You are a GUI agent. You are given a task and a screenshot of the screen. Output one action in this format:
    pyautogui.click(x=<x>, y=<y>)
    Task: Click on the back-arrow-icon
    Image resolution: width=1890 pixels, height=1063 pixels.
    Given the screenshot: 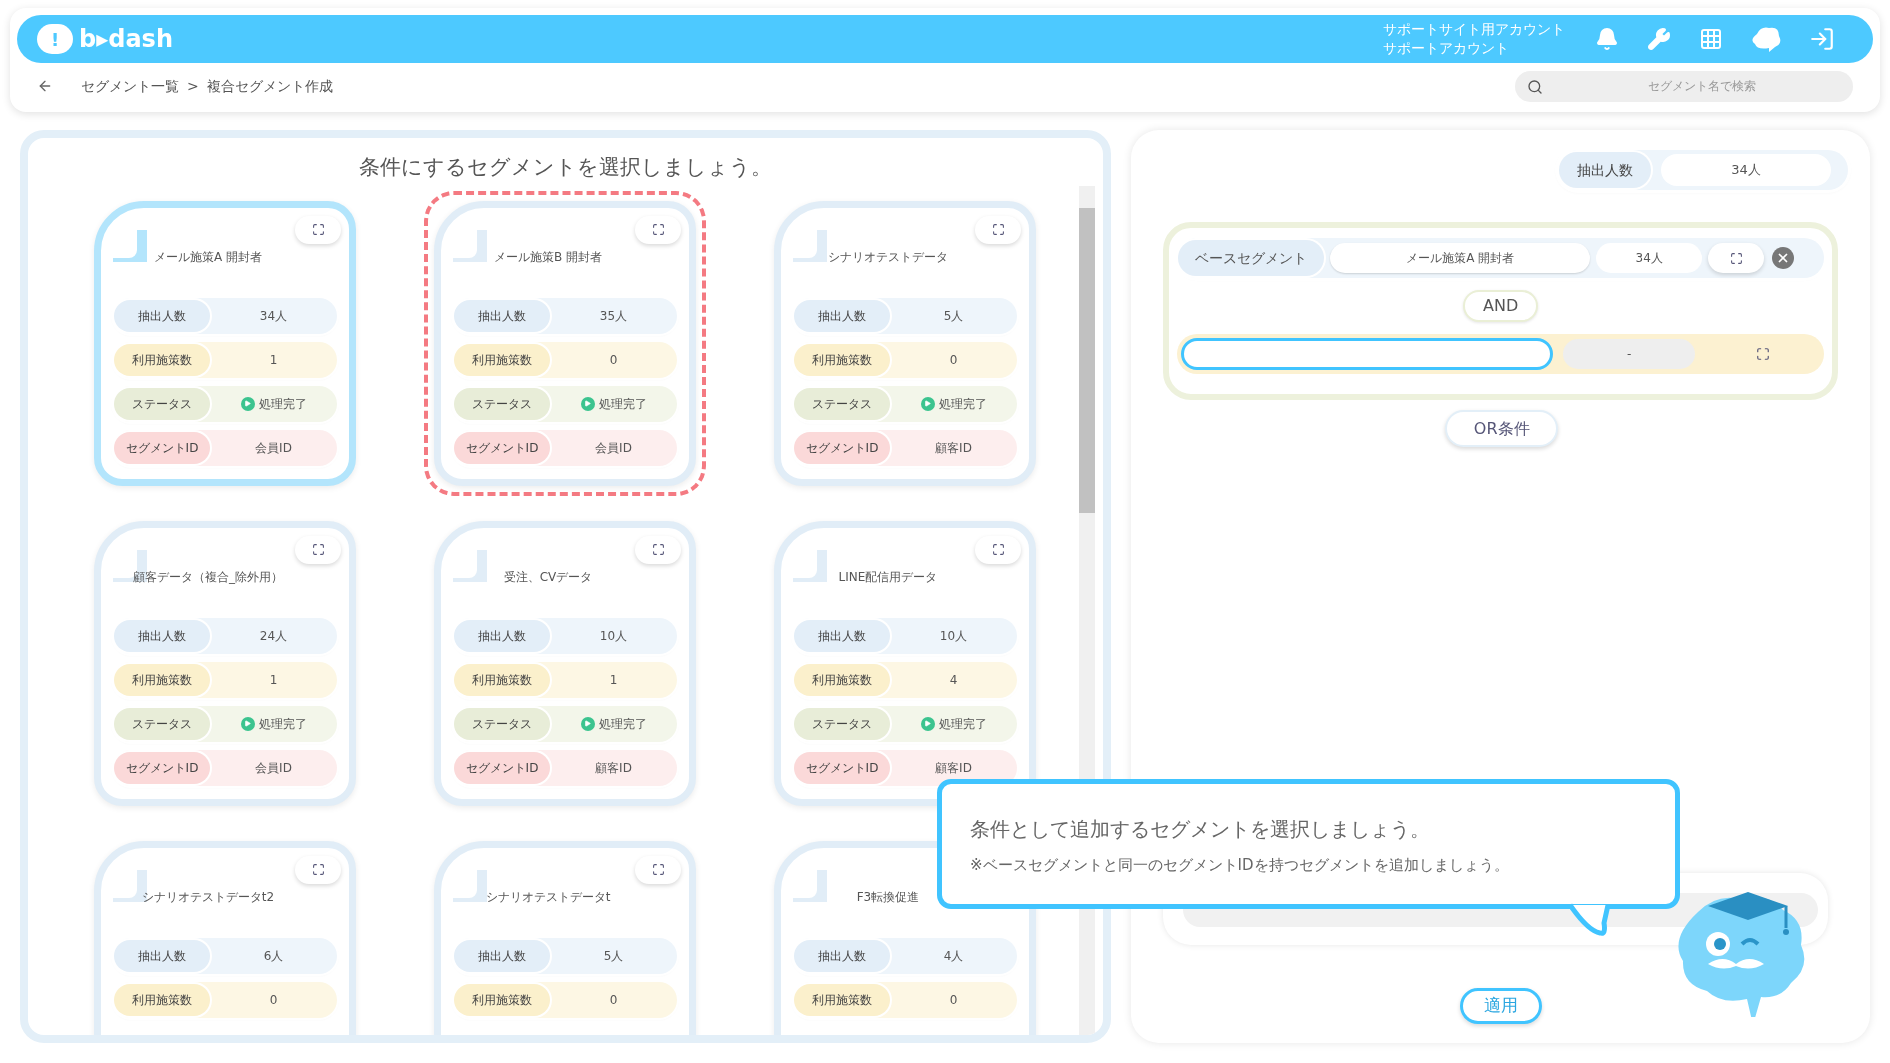 What is the action you would take?
    pyautogui.click(x=45, y=86)
    